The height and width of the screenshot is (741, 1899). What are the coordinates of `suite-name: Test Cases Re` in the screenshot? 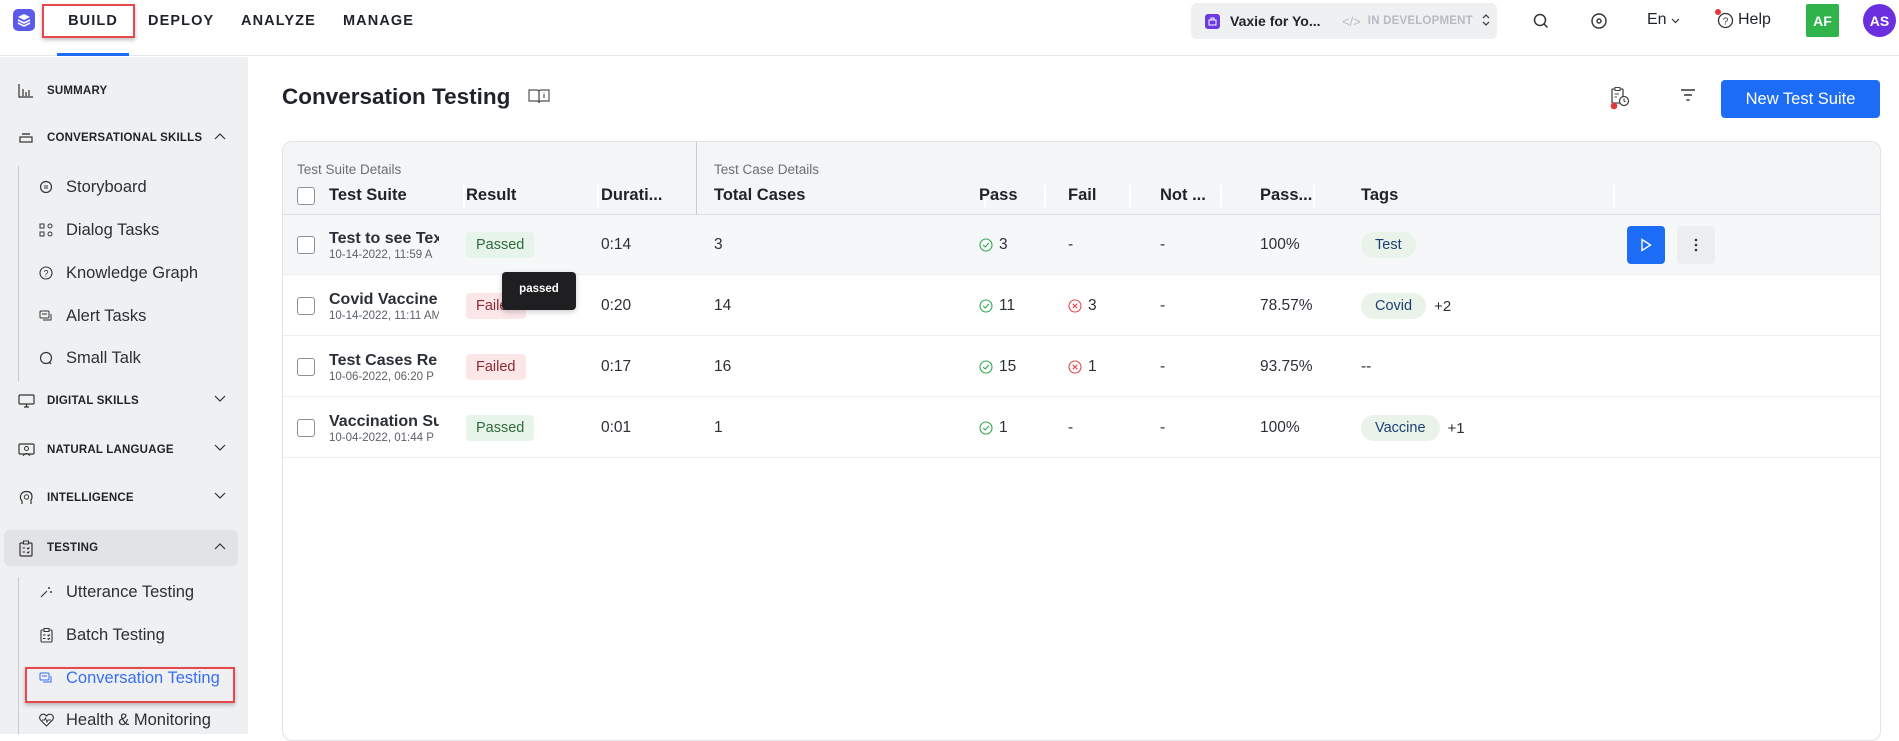 It's located at (384, 361).